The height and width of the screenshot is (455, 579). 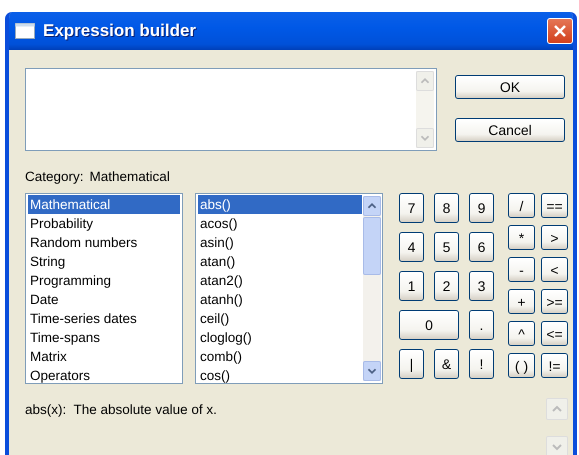 I want to click on keypad-key: 3, so click(x=481, y=286).